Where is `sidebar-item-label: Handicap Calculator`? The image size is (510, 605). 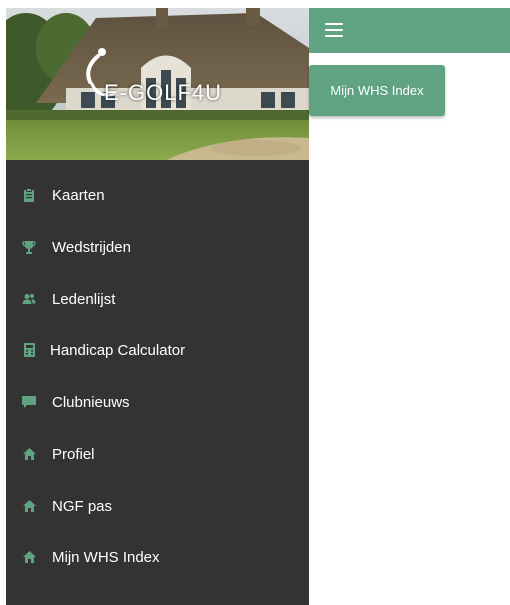
sidebar-item-label: Handicap Calculator is located at coordinates (118, 350).